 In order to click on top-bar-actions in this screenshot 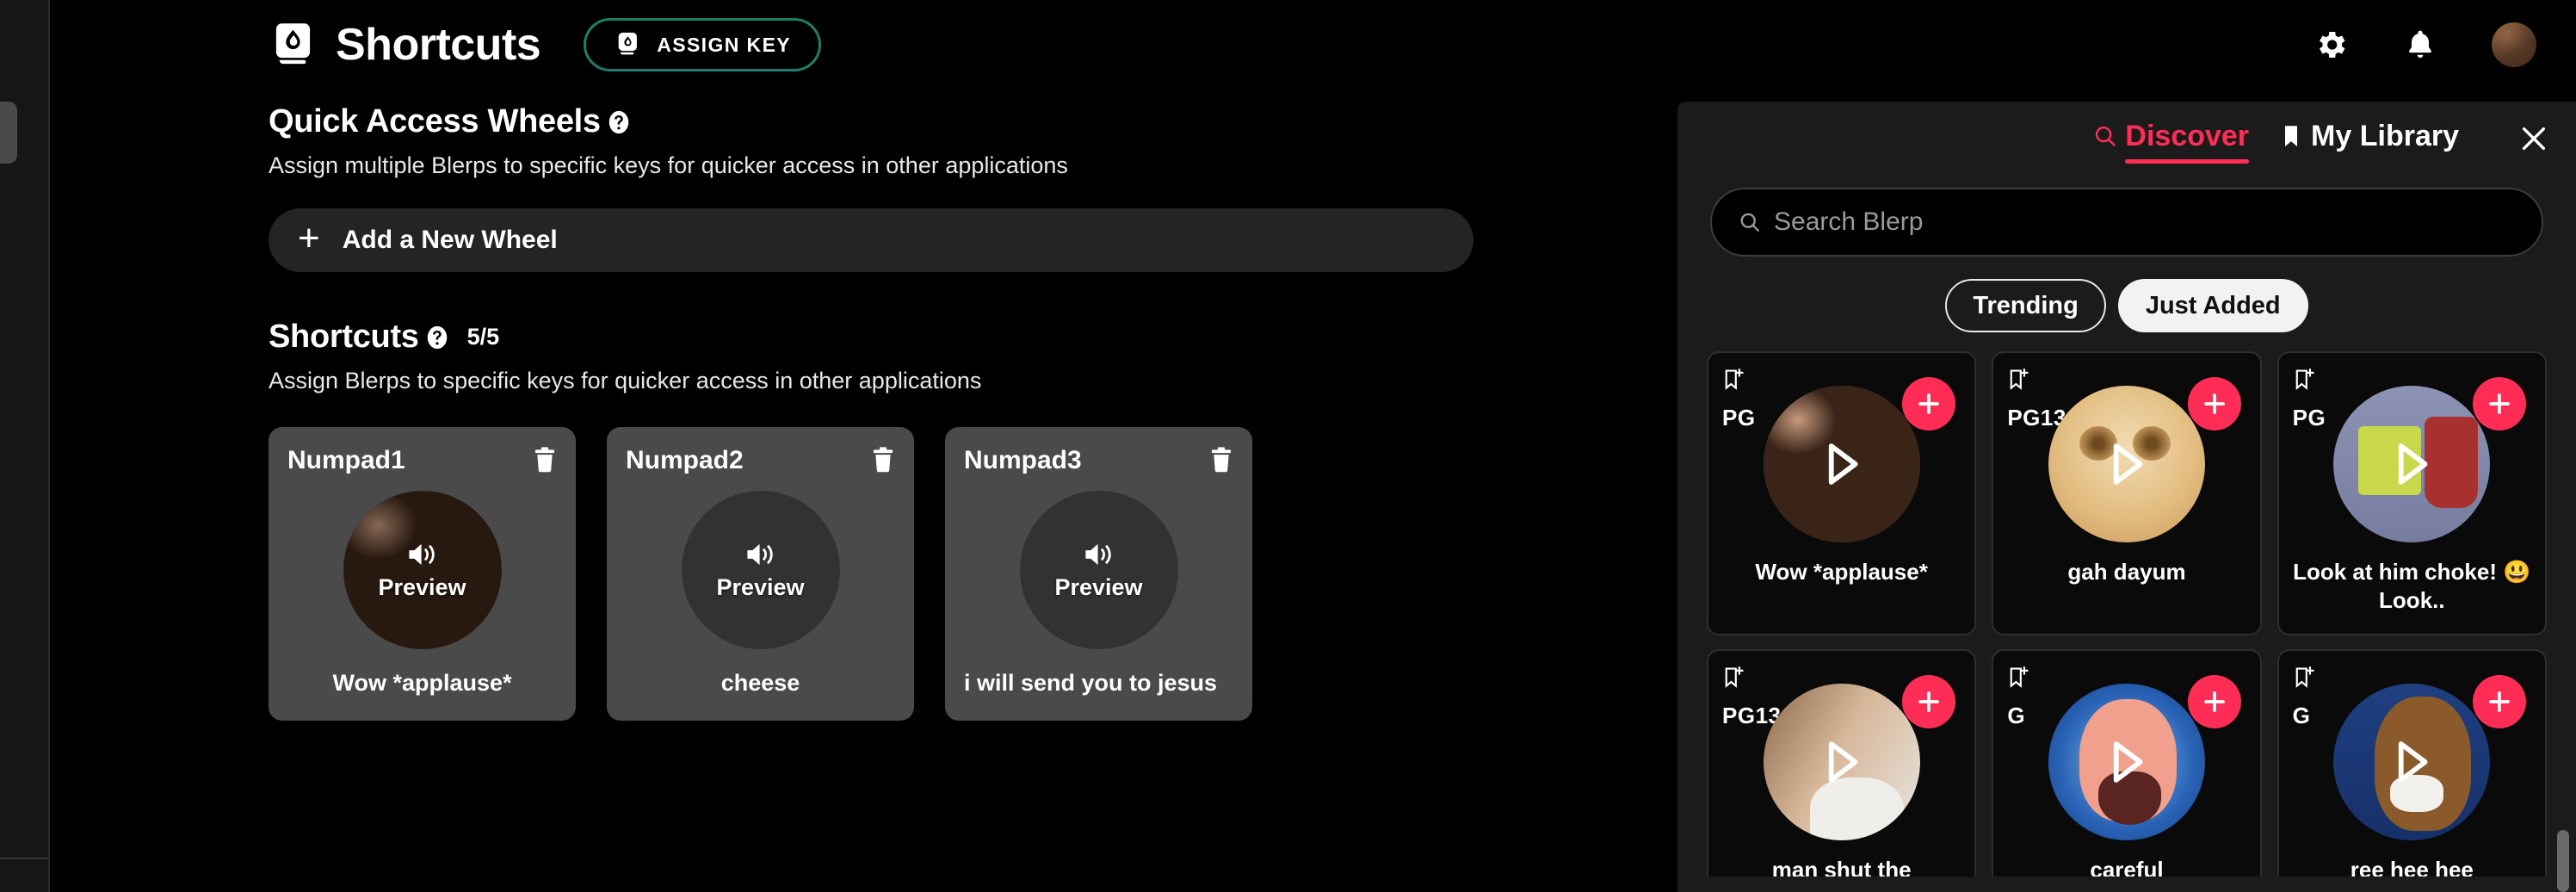, I will do `click(2424, 45)`.